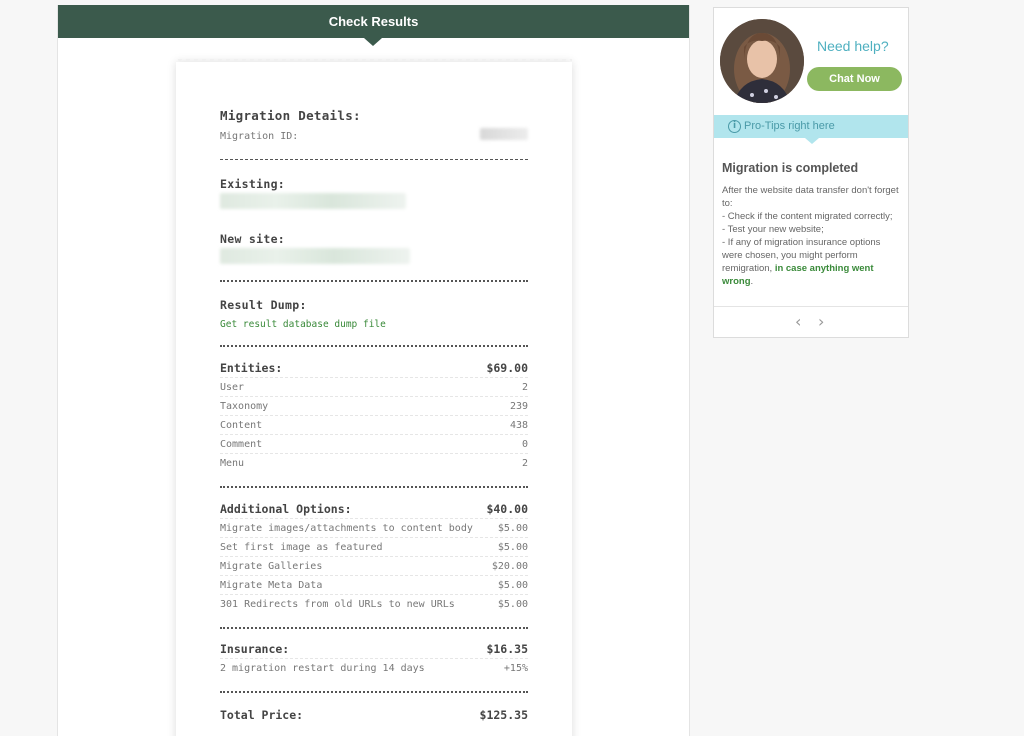  Describe the element at coordinates (271, 585) in the screenshot. I see `row-label: Migrate Meta Data` at that location.